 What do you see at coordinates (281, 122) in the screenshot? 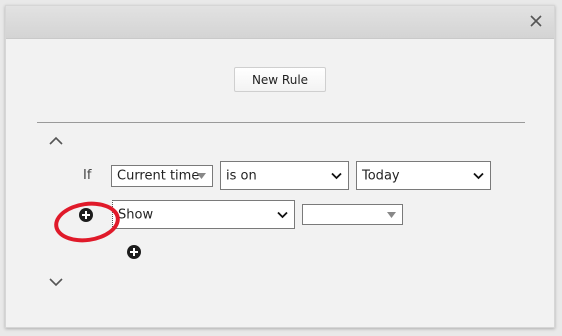
I see `divider` at bounding box center [281, 122].